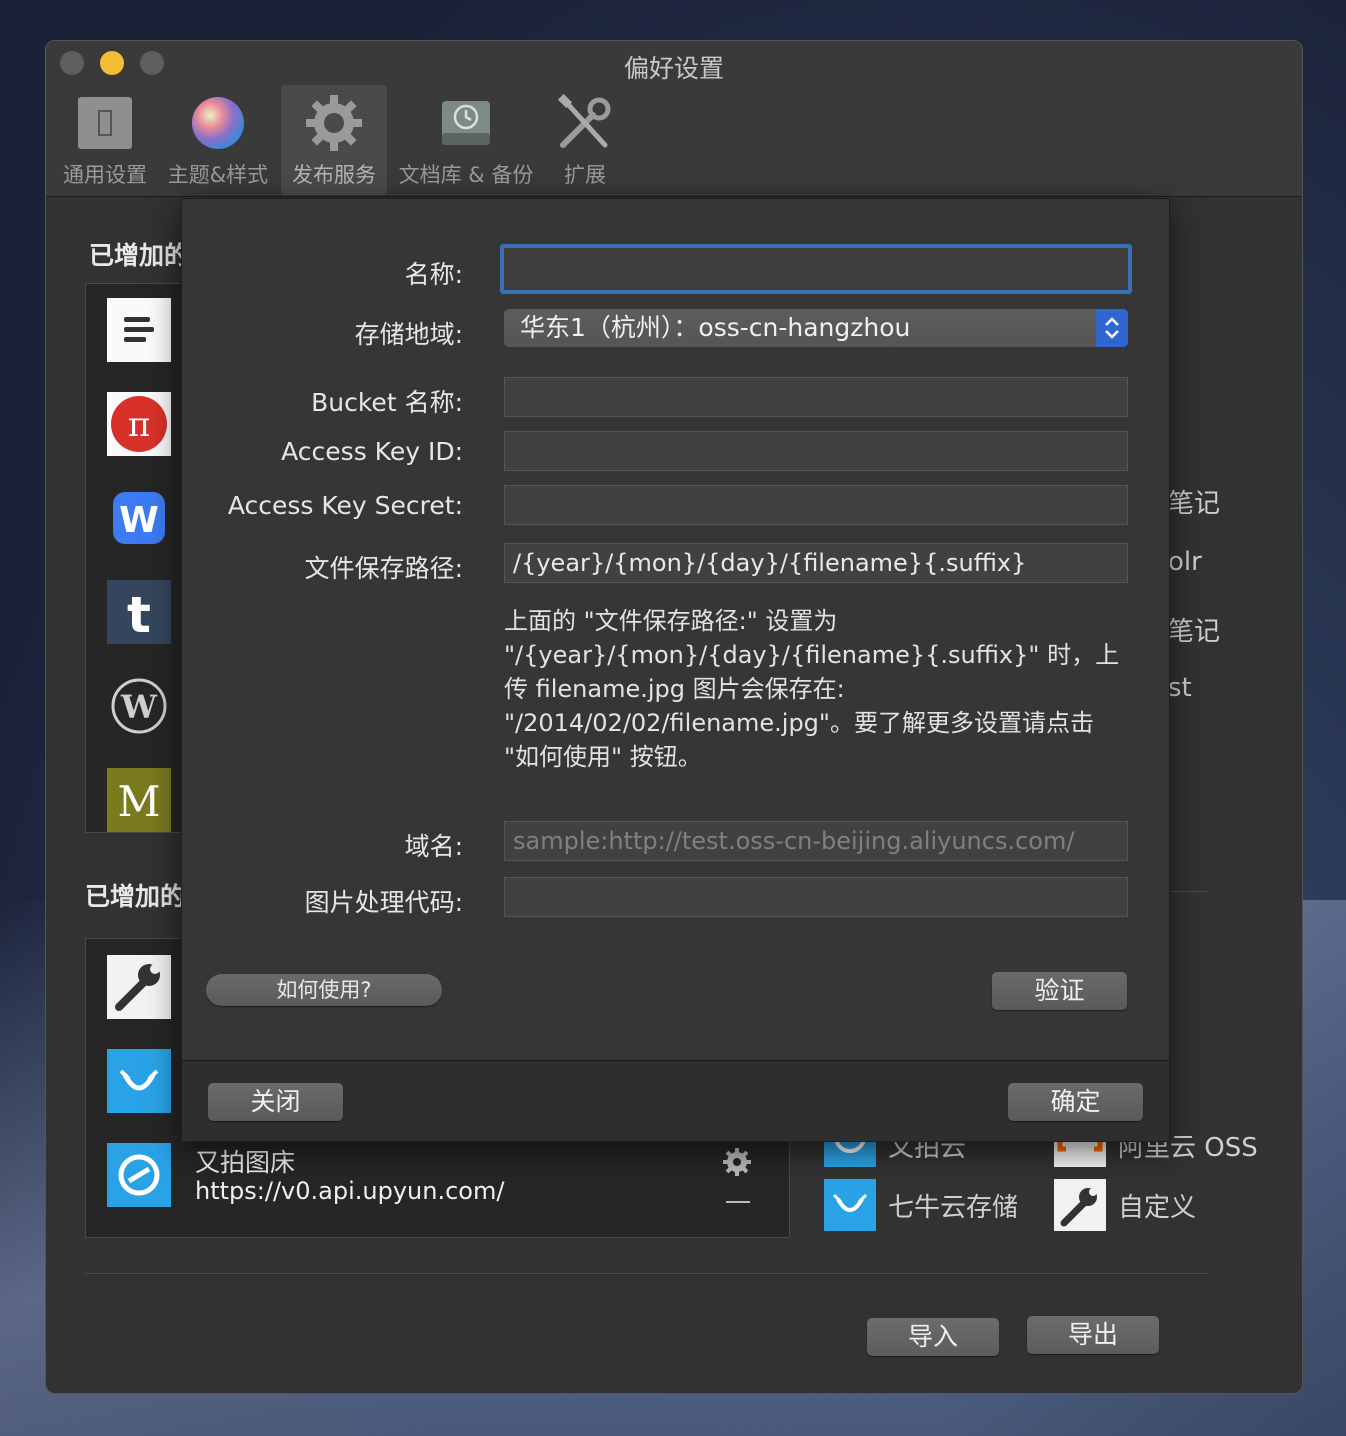 This screenshot has height=1436, width=1346. What do you see at coordinates (324, 990) in the screenshot?
I see `how-to-use-button: 如何使用?` at bounding box center [324, 990].